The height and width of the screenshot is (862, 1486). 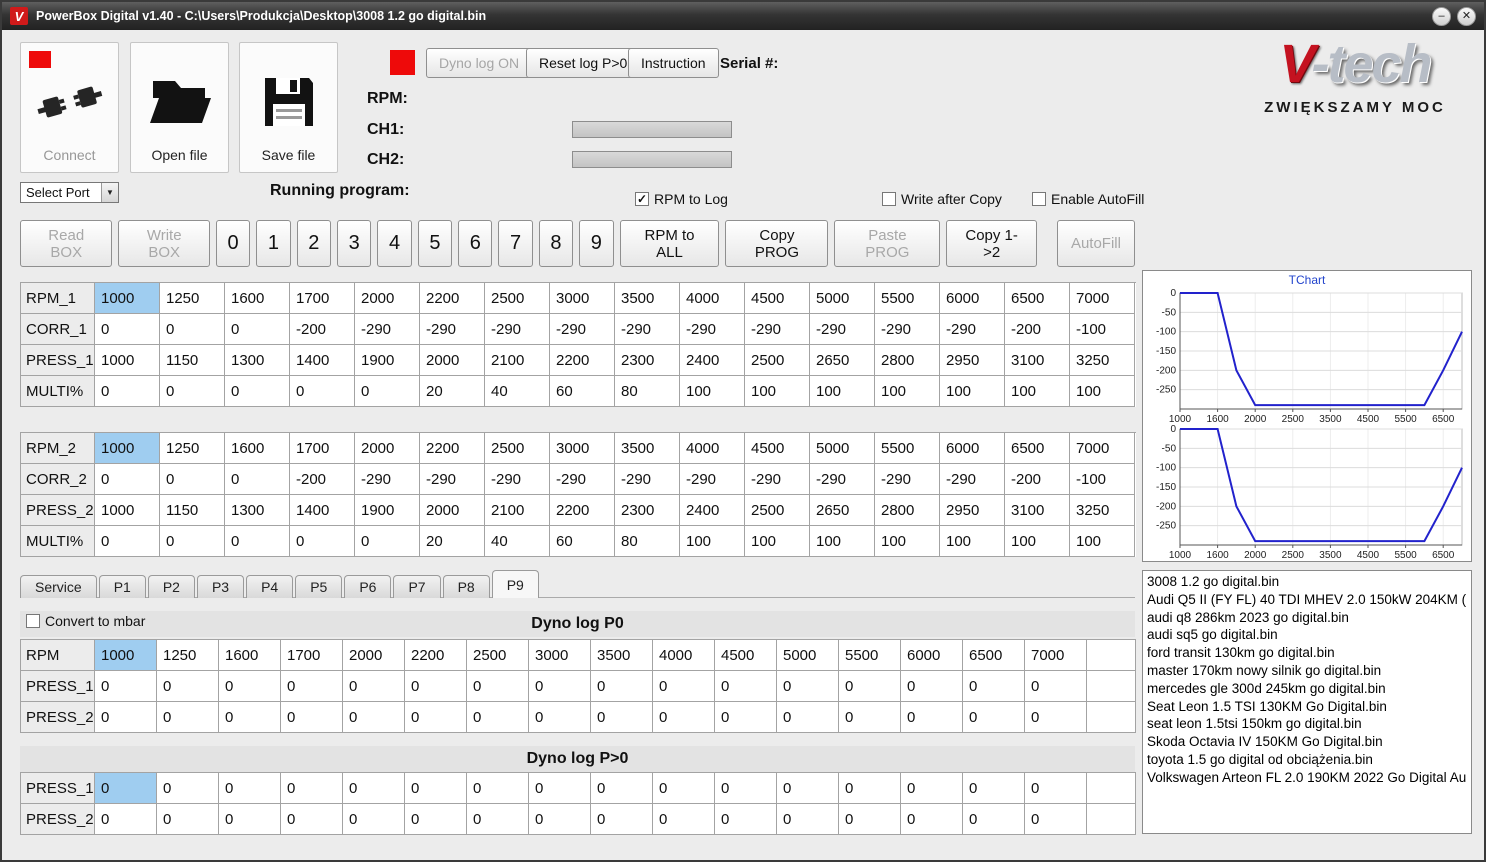 I want to click on port-select: Select Port ▼, so click(x=69, y=192).